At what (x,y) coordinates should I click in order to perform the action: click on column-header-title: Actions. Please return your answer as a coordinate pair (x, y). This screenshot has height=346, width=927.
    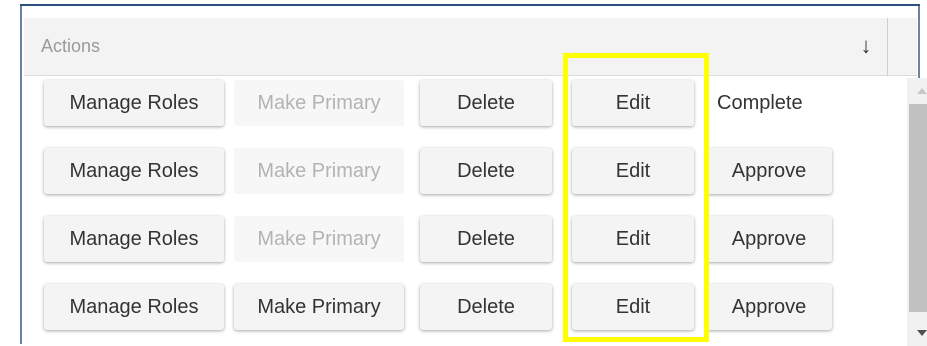
    Looking at the image, I should click on (71, 46).